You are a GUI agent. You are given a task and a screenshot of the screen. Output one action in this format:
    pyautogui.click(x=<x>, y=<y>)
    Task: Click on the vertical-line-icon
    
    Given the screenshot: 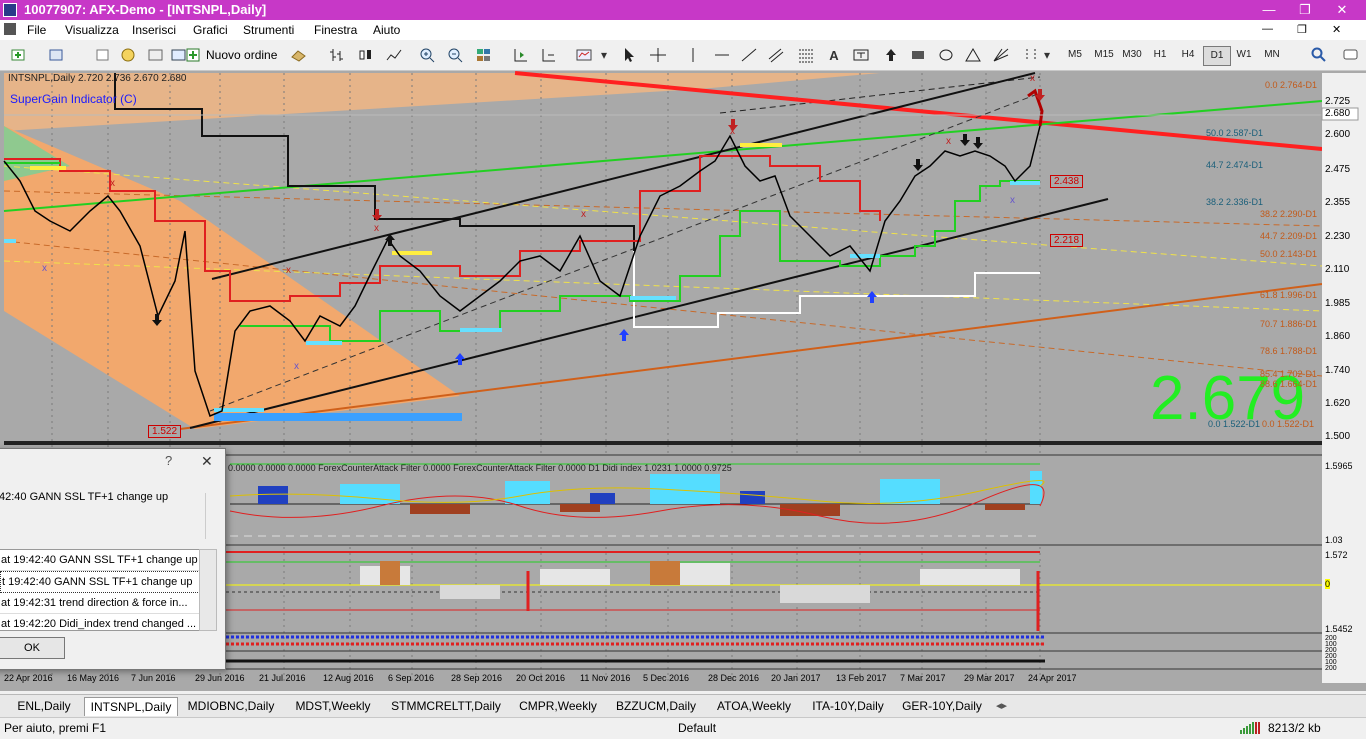 What is the action you would take?
    pyautogui.click(x=693, y=55)
    